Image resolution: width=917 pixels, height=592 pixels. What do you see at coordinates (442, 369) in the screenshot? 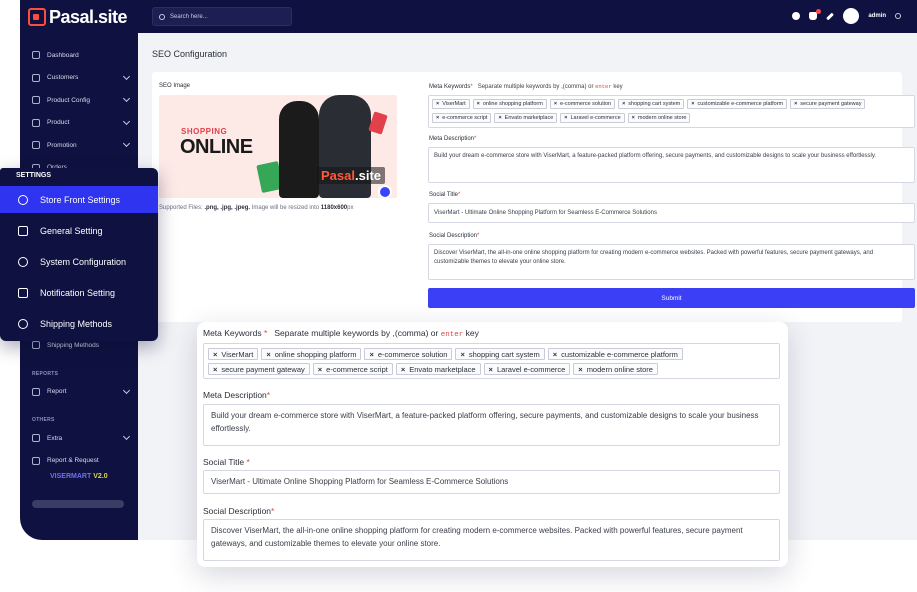
I see `keyword-tag-label: Envato marketplace` at bounding box center [442, 369].